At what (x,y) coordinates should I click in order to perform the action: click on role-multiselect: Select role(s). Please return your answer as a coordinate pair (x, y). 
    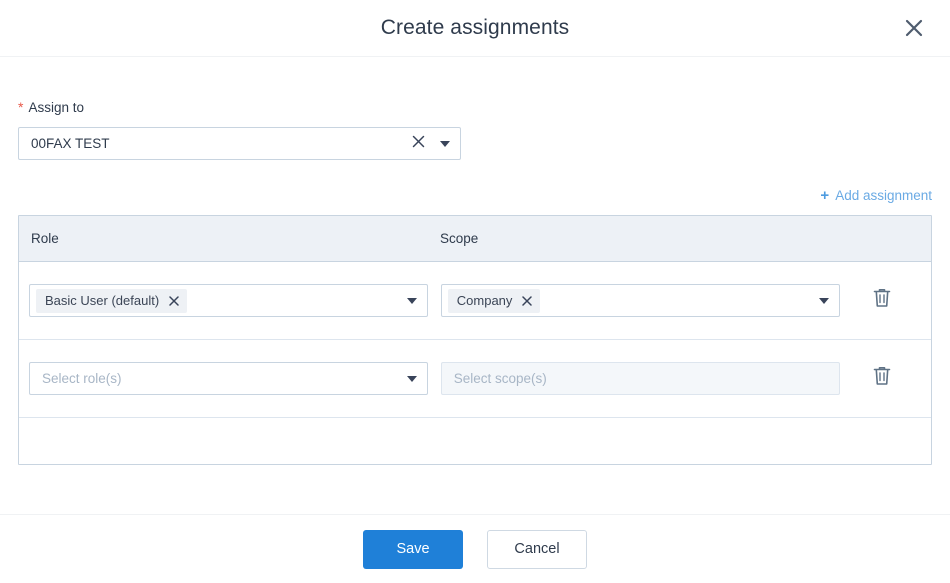
    Looking at the image, I should click on (228, 378).